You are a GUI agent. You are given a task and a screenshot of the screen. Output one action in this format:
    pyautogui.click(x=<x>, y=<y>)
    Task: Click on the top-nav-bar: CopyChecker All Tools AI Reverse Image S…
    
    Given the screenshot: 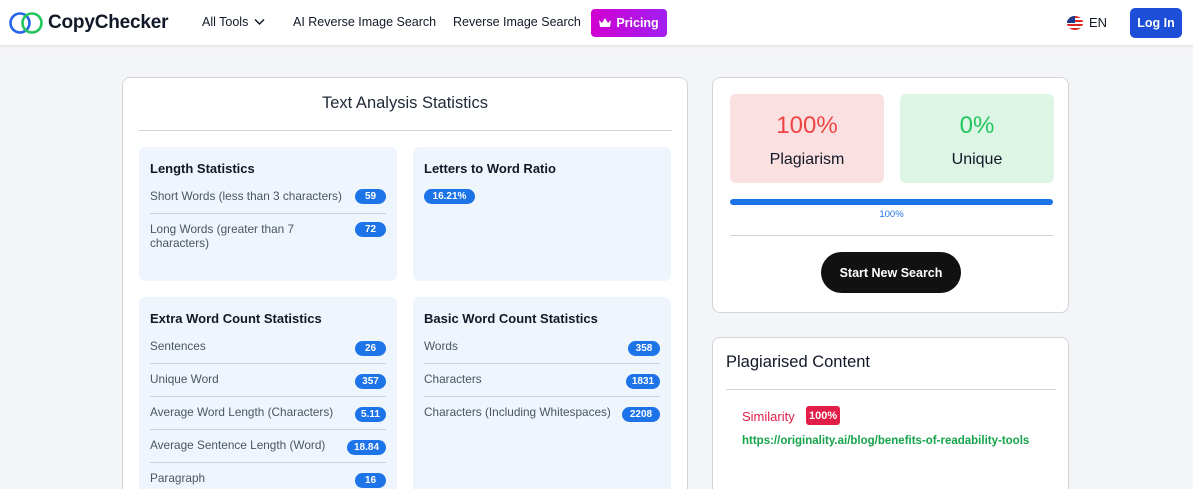 What is the action you would take?
    pyautogui.click(x=596, y=23)
    